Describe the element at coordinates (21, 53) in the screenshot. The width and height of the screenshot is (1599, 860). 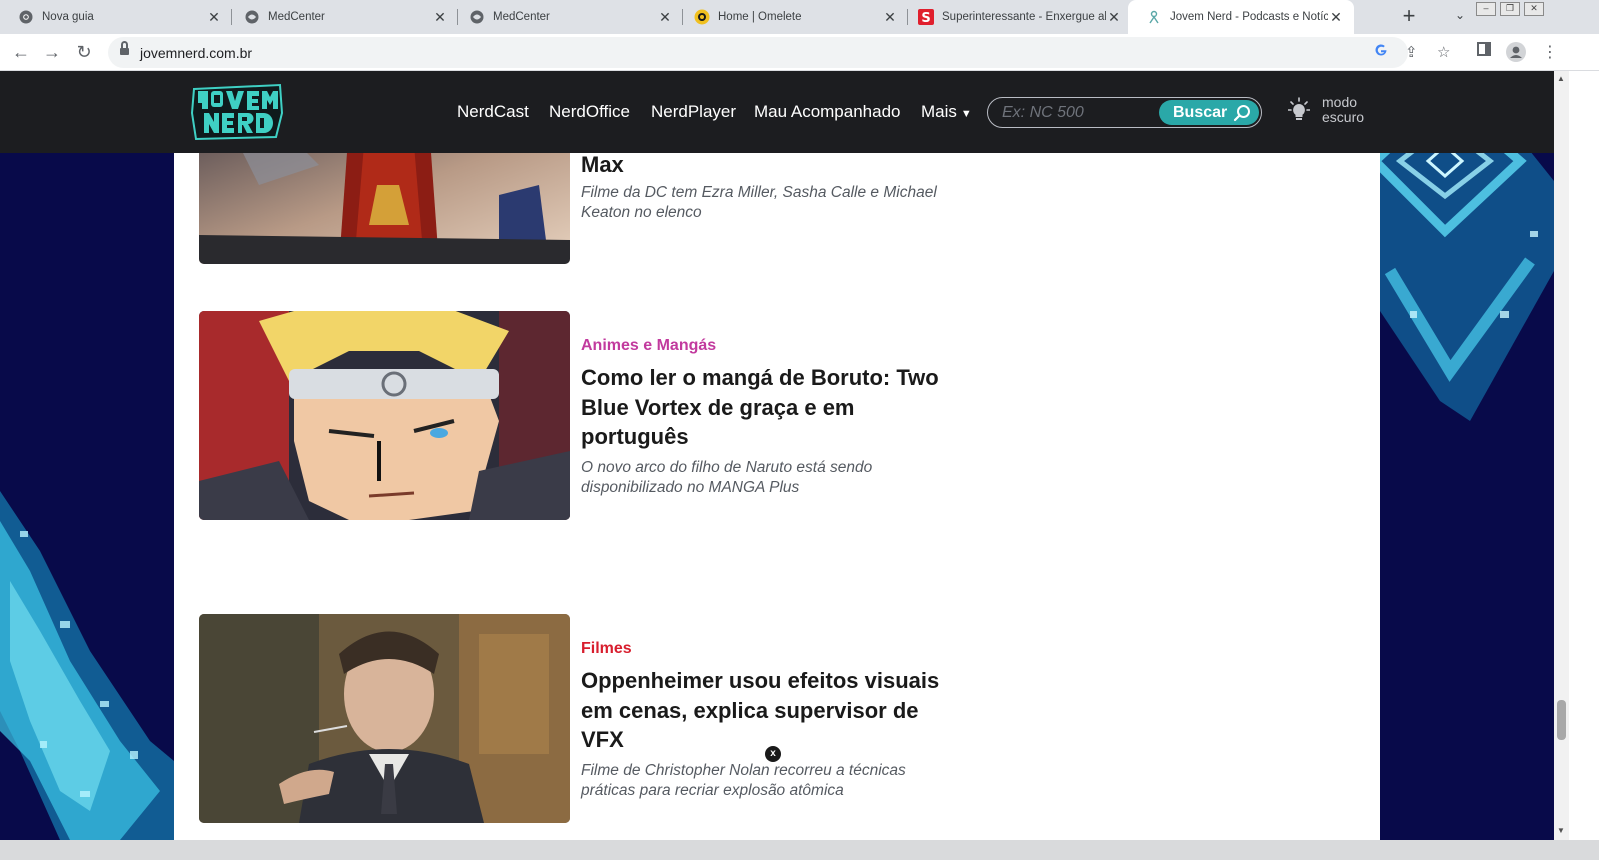
I see `back-icon: ←` at that location.